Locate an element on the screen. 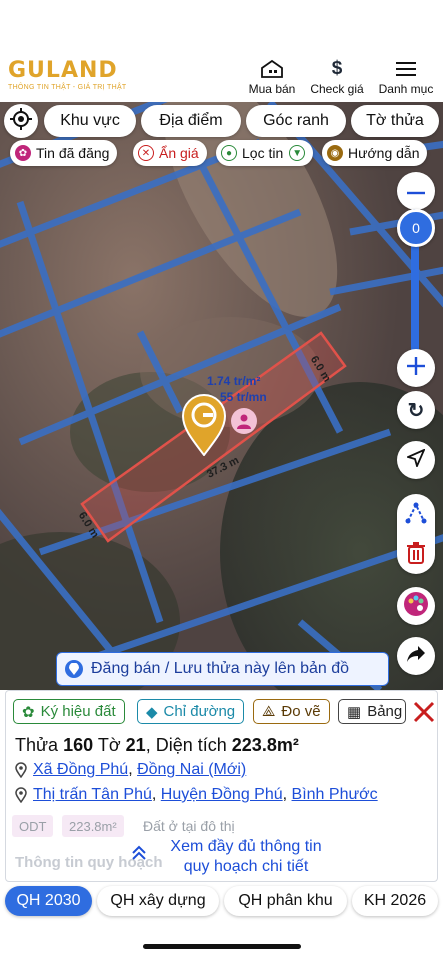  address-new: Xã Đồng Phú, Đồng Nai (Mới) is located at coordinates (130, 770).